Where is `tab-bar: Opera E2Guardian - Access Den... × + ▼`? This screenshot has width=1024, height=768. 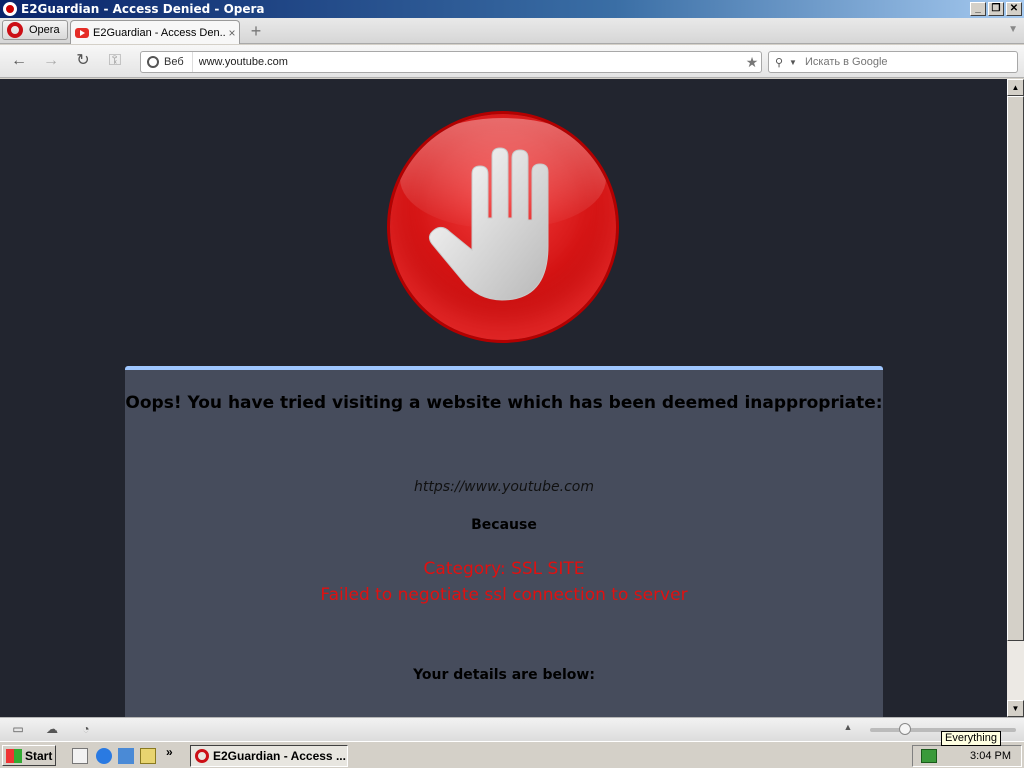 tab-bar: Opera E2Guardian - Access Den... × + ▼ is located at coordinates (512, 31).